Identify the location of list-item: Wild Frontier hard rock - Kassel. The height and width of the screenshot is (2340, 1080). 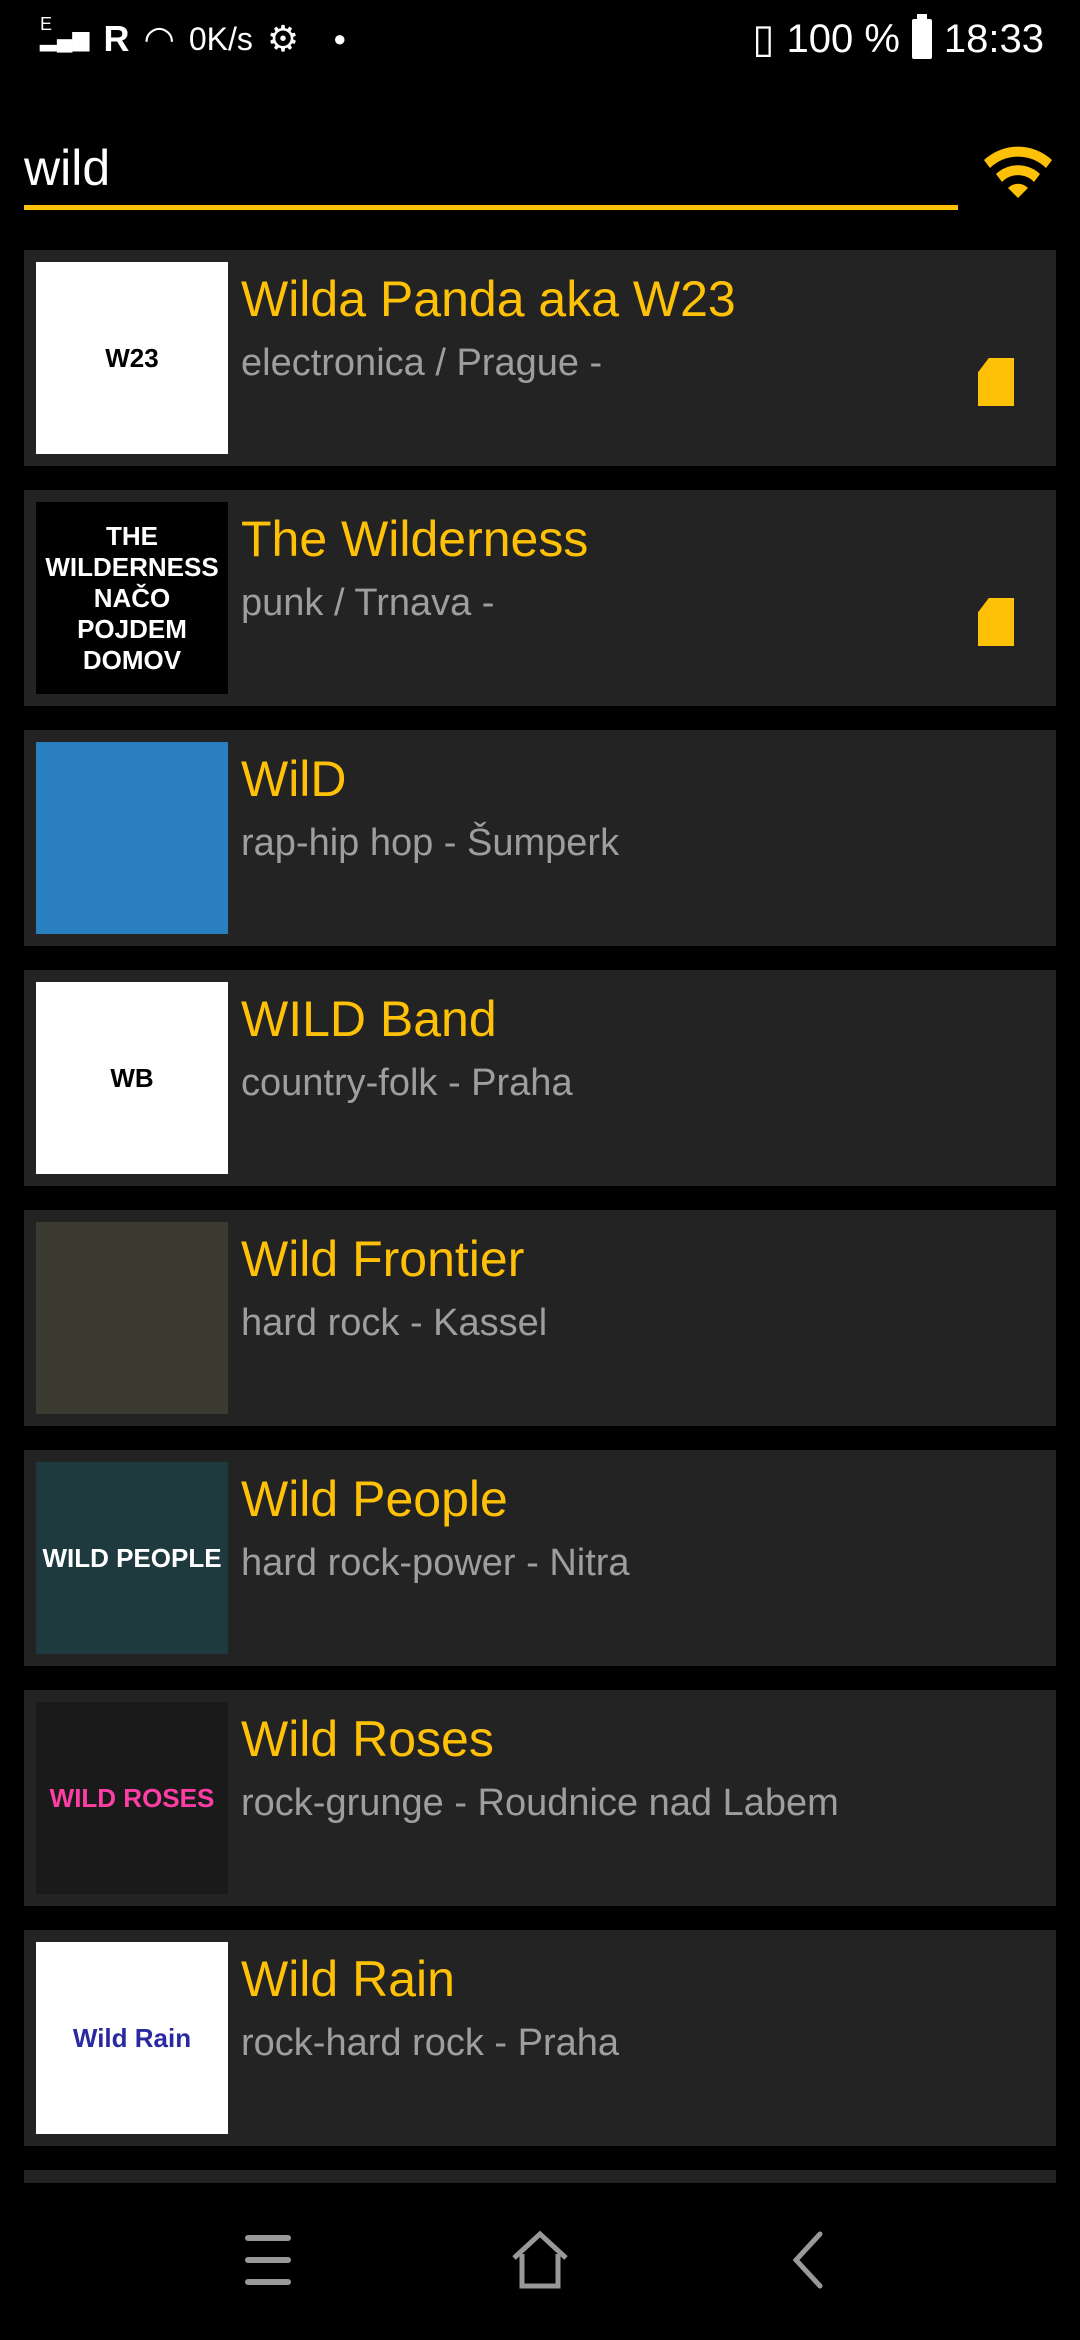
(540, 1318).